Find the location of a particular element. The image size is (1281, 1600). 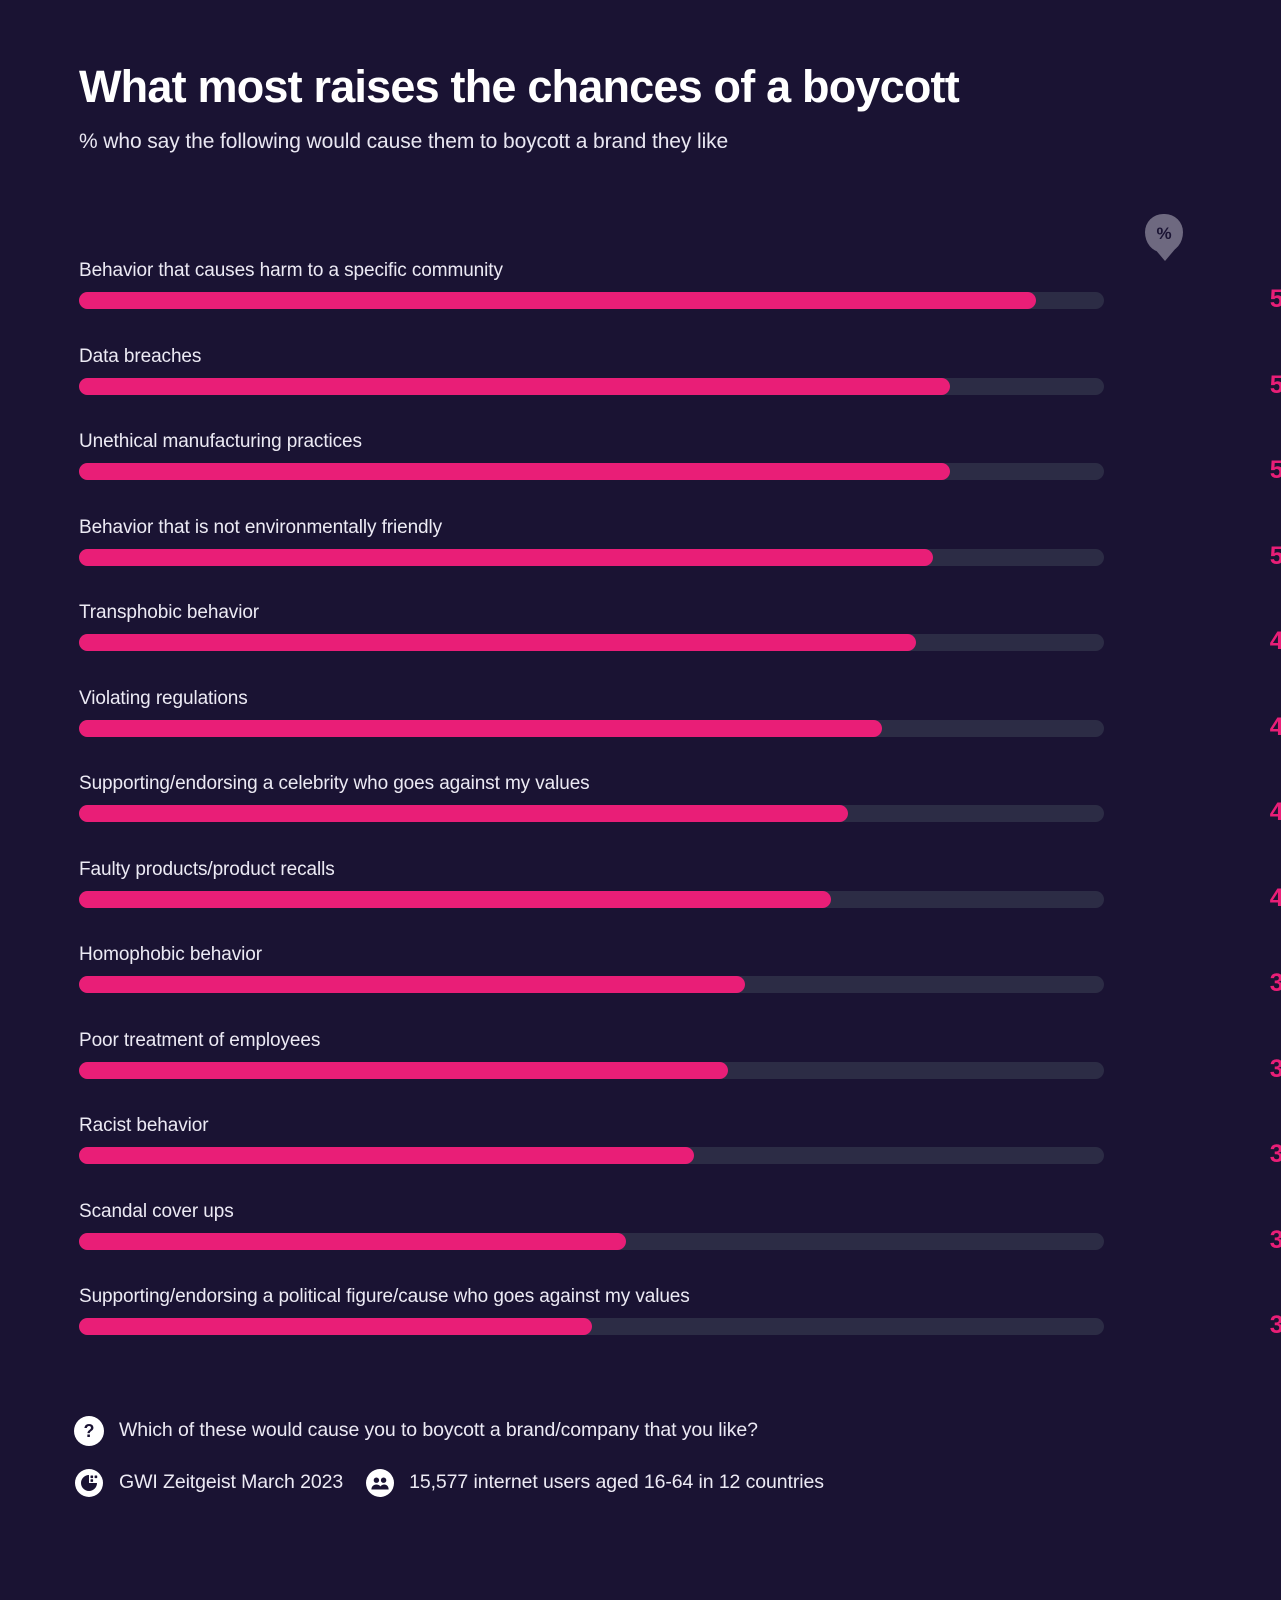

bar-row: Unethical manufacturing practices 51 is located at coordinates (680, 470).